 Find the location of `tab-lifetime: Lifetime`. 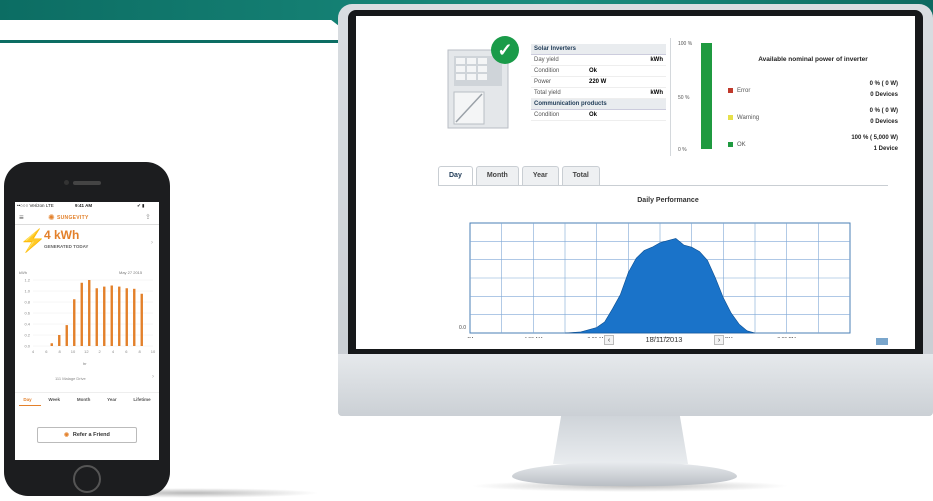

tab-lifetime: Lifetime is located at coordinates (141, 401).